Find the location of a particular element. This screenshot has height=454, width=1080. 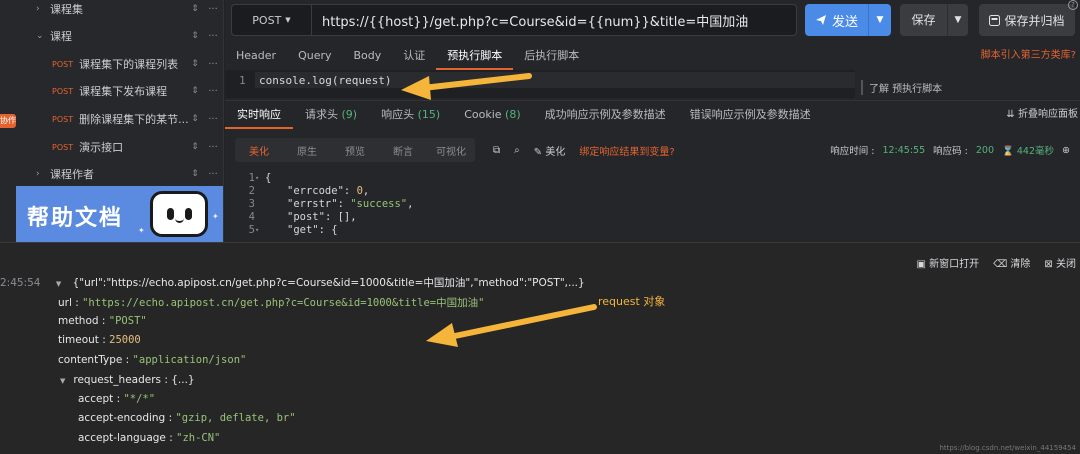

console-field: method : "POST" is located at coordinates (102, 321).